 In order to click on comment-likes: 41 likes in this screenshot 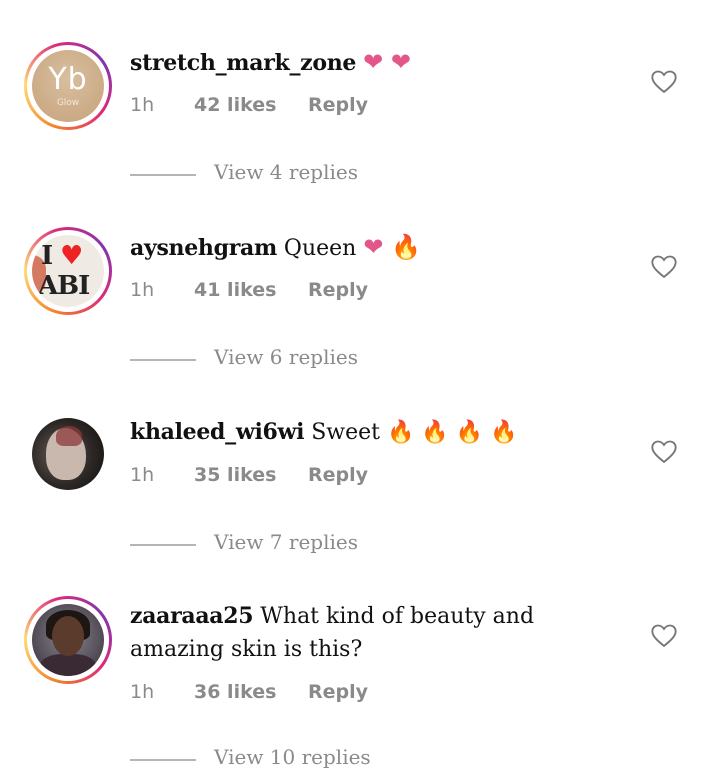, I will do `click(235, 290)`.